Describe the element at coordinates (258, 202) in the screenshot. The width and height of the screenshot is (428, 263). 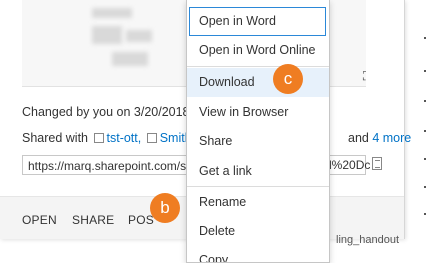
I see `menu-item-rename: Rename` at that location.